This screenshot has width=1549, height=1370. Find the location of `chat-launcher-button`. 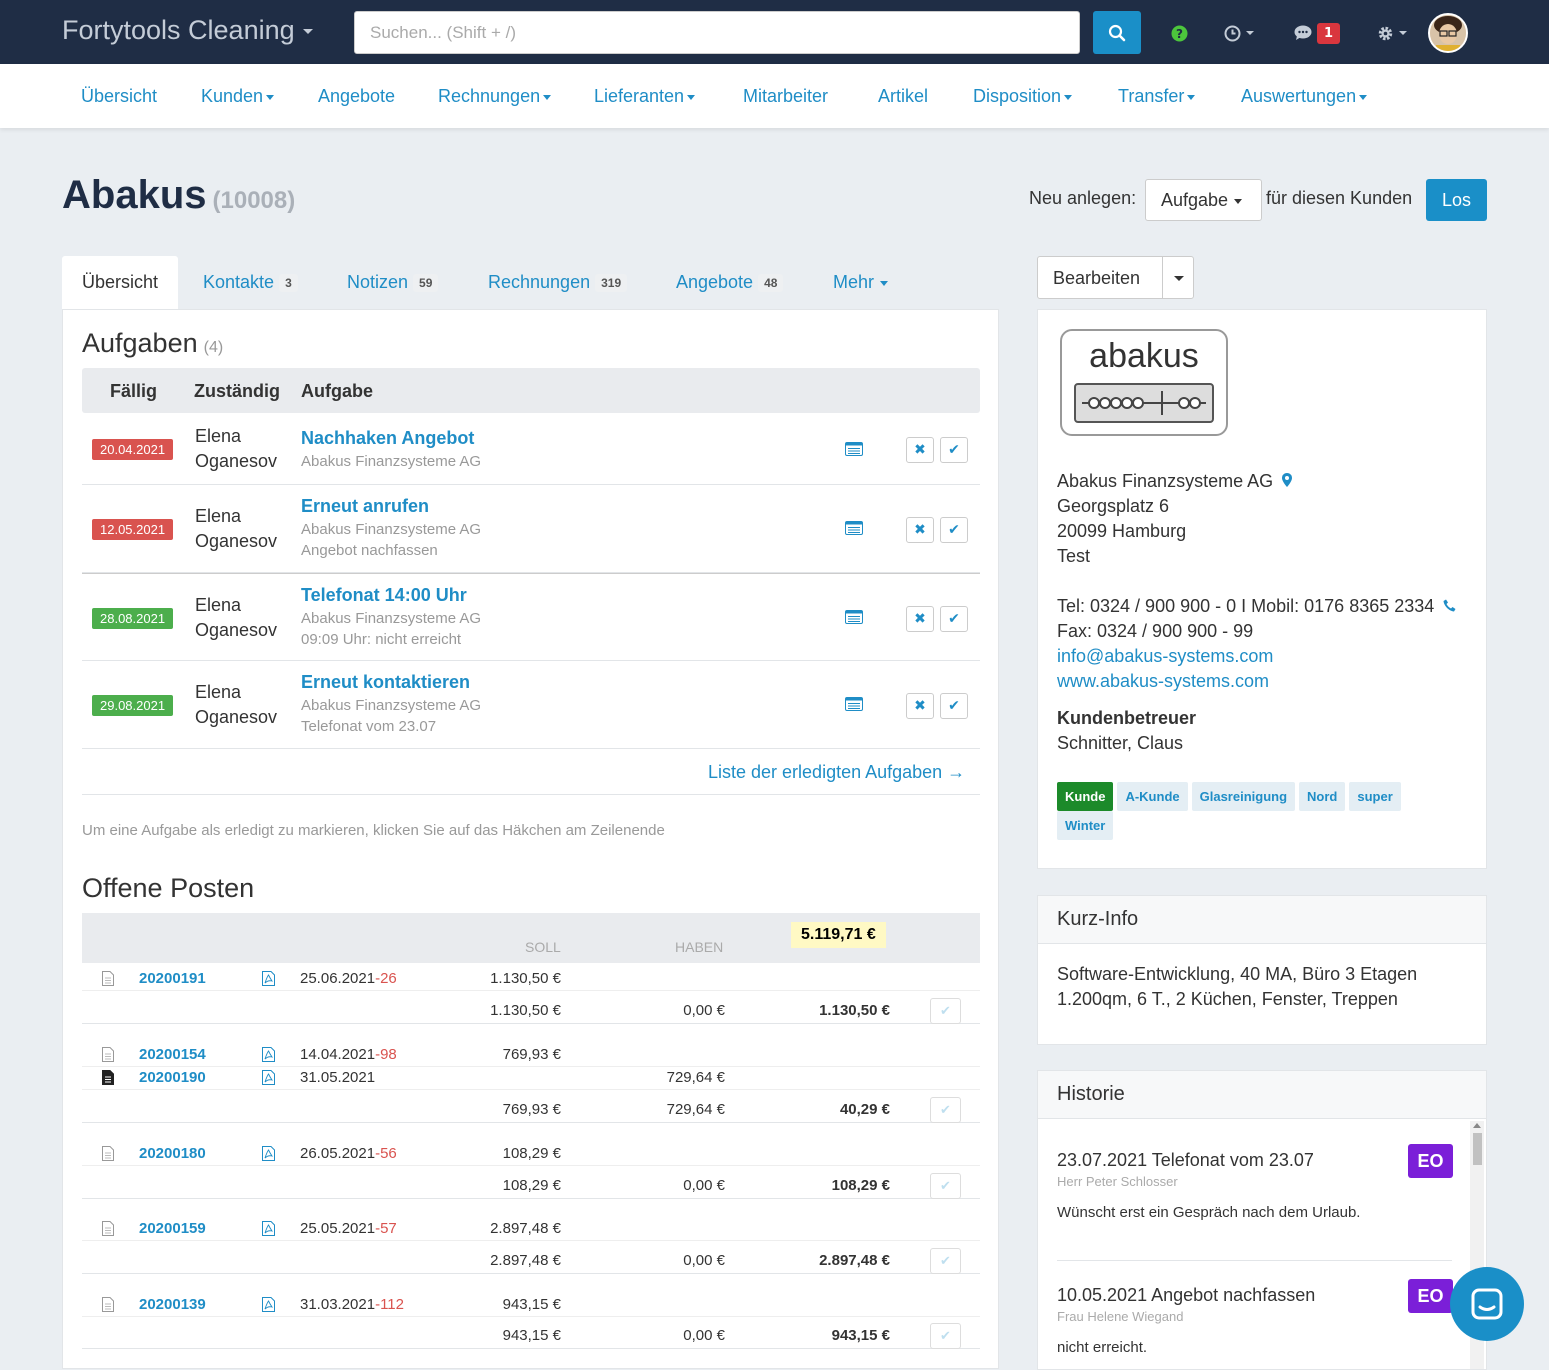

chat-launcher-button is located at coordinates (1487, 1304).